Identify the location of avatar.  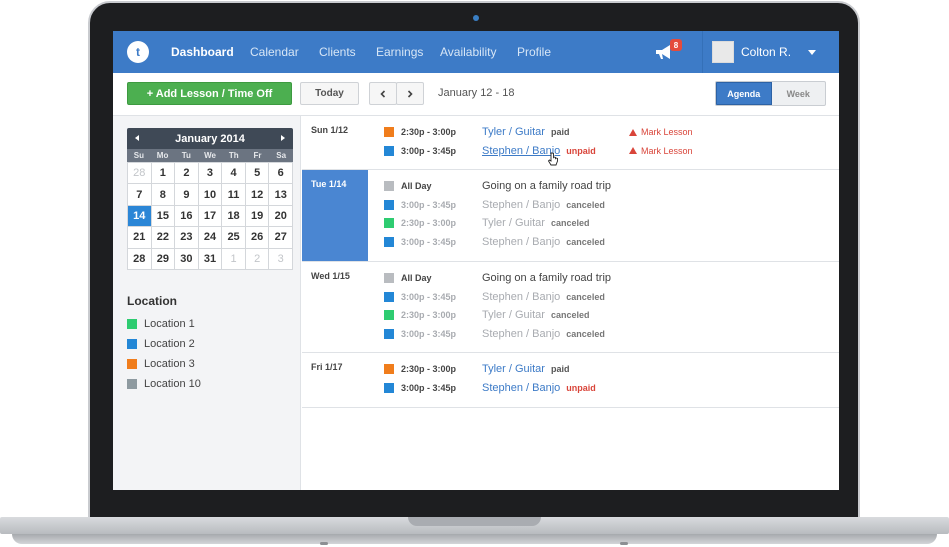
(723, 52).